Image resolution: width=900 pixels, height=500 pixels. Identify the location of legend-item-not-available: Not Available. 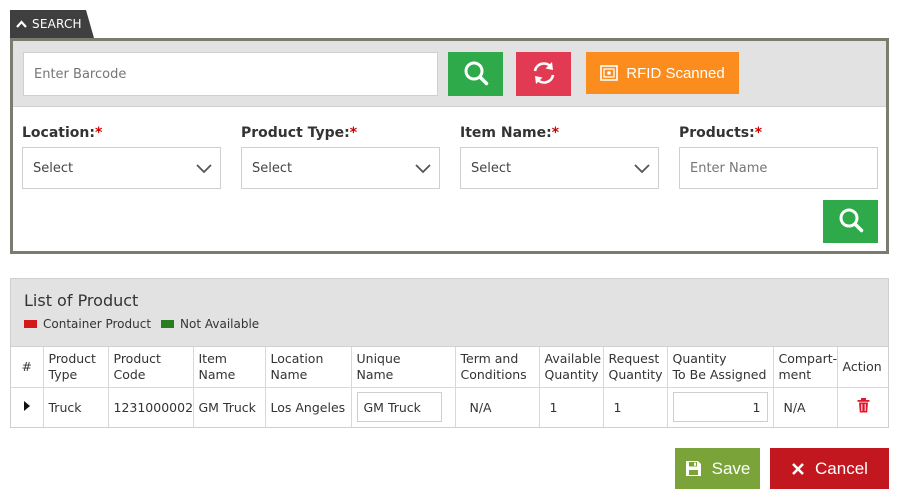
(210, 324).